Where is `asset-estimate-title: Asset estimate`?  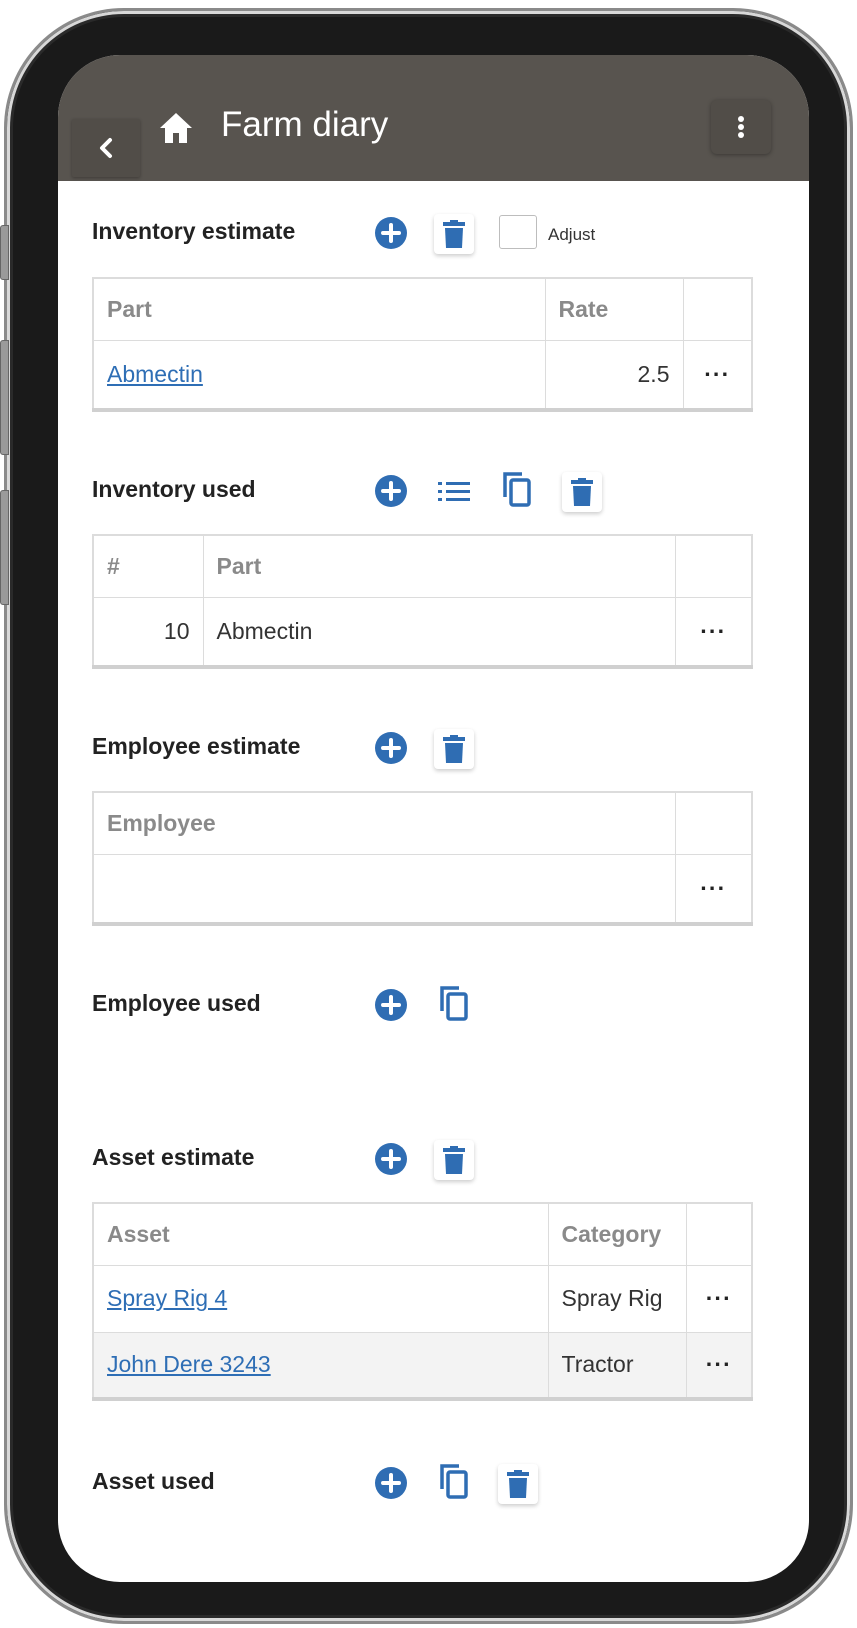
asset-estimate-title: Asset estimate is located at coordinates (173, 1157).